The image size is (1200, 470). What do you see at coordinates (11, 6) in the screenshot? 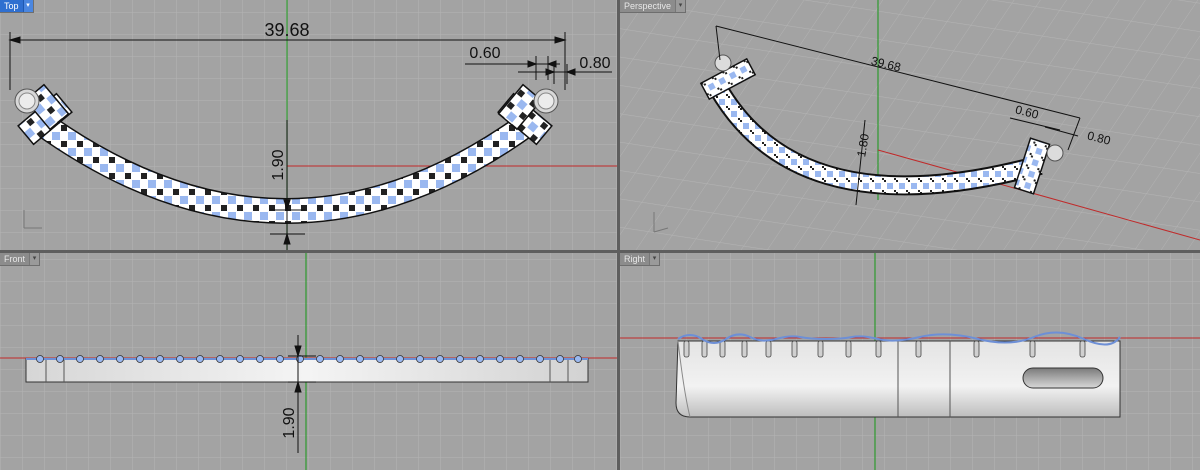
I see `viewport-tab-label: Top` at bounding box center [11, 6].